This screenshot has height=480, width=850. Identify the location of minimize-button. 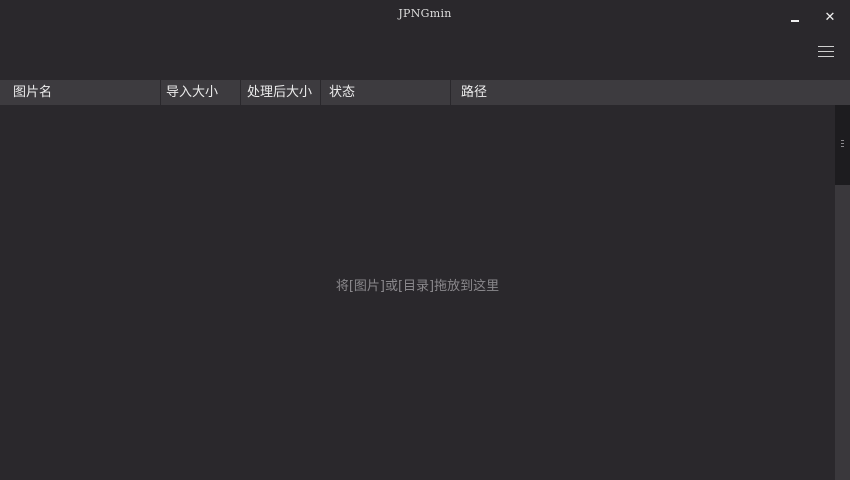
(795, 18).